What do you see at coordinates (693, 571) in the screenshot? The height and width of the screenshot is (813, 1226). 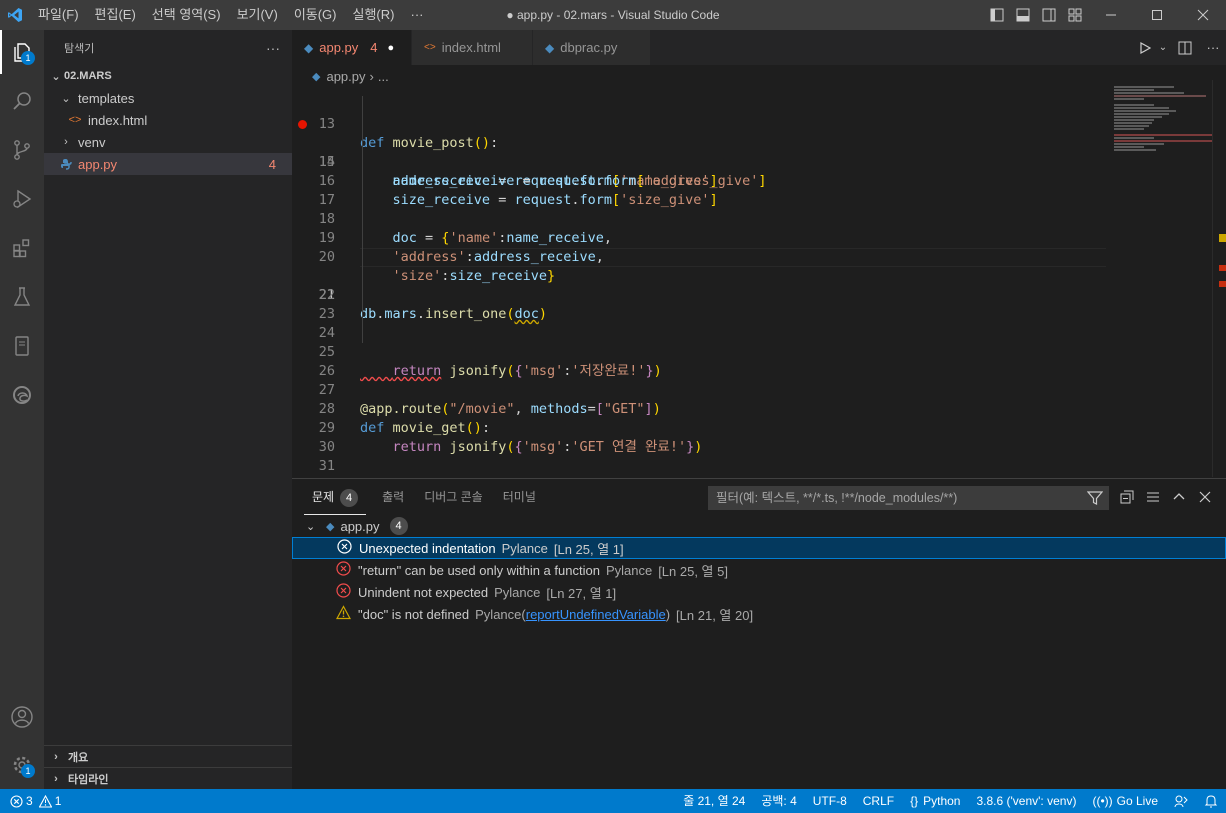 I see `problem-location: [Ln 25, 열 5]` at bounding box center [693, 571].